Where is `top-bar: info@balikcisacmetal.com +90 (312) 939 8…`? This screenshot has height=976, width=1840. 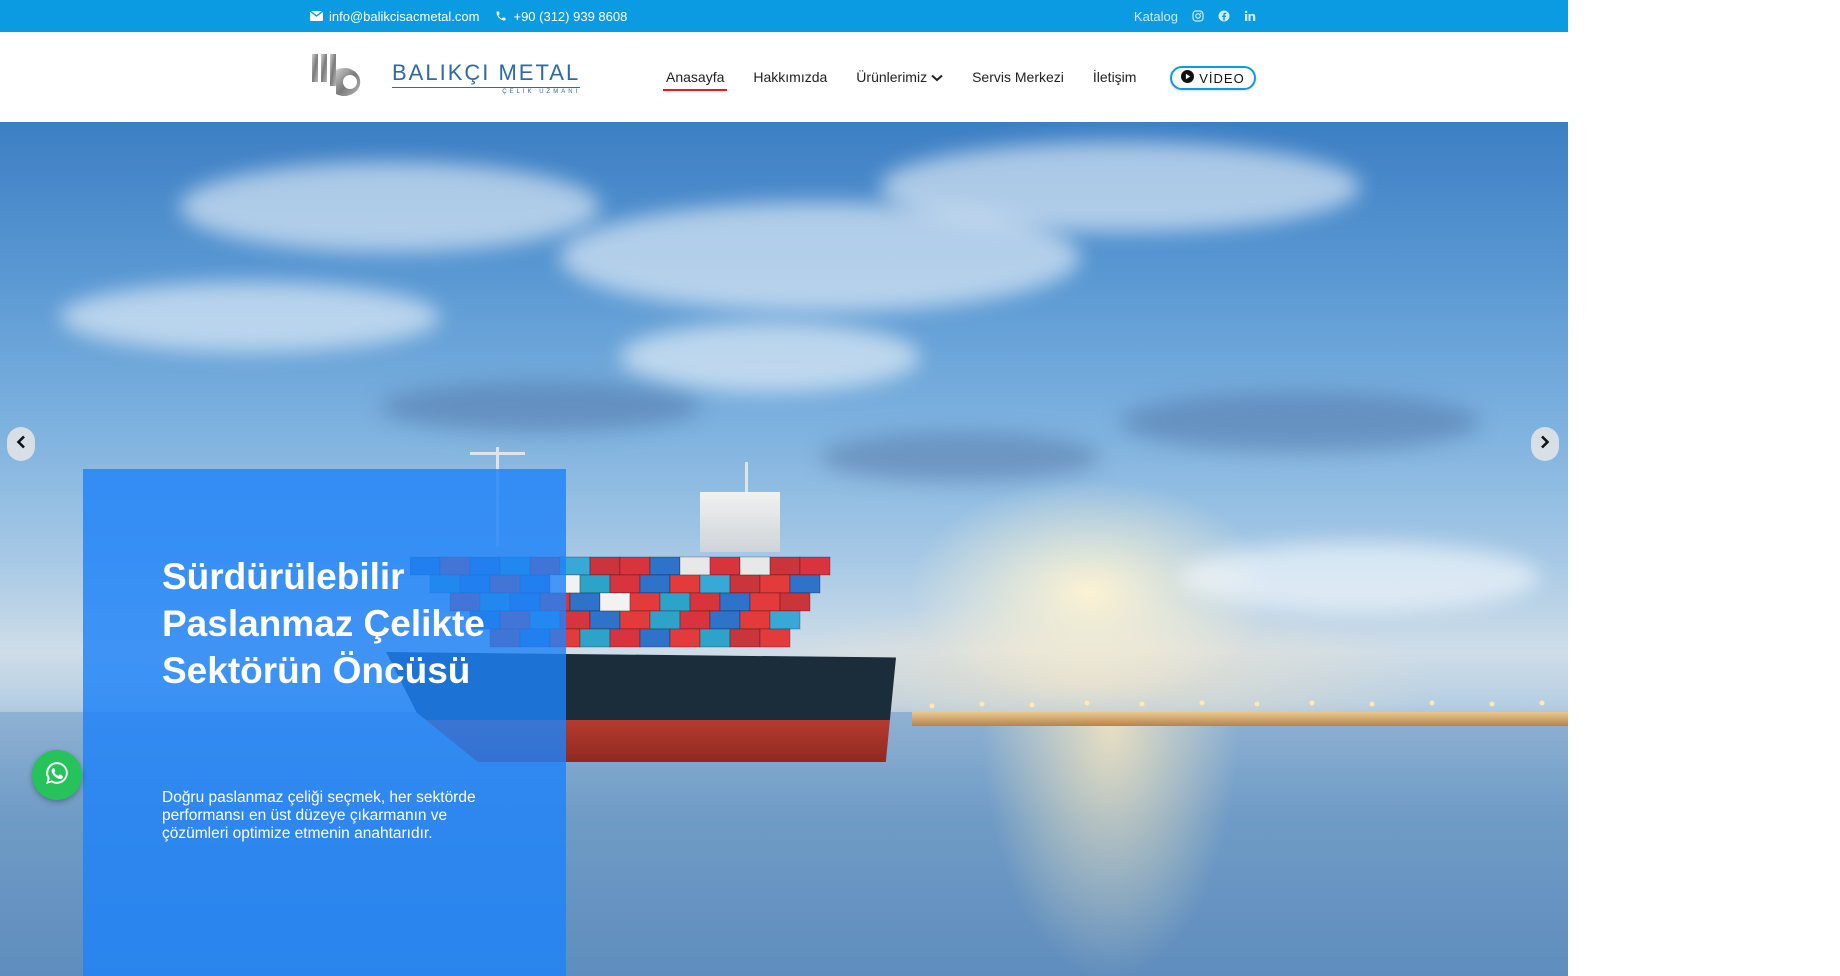 top-bar: info@balikcisacmetal.com +90 (312) 939 8… is located at coordinates (784, 16).